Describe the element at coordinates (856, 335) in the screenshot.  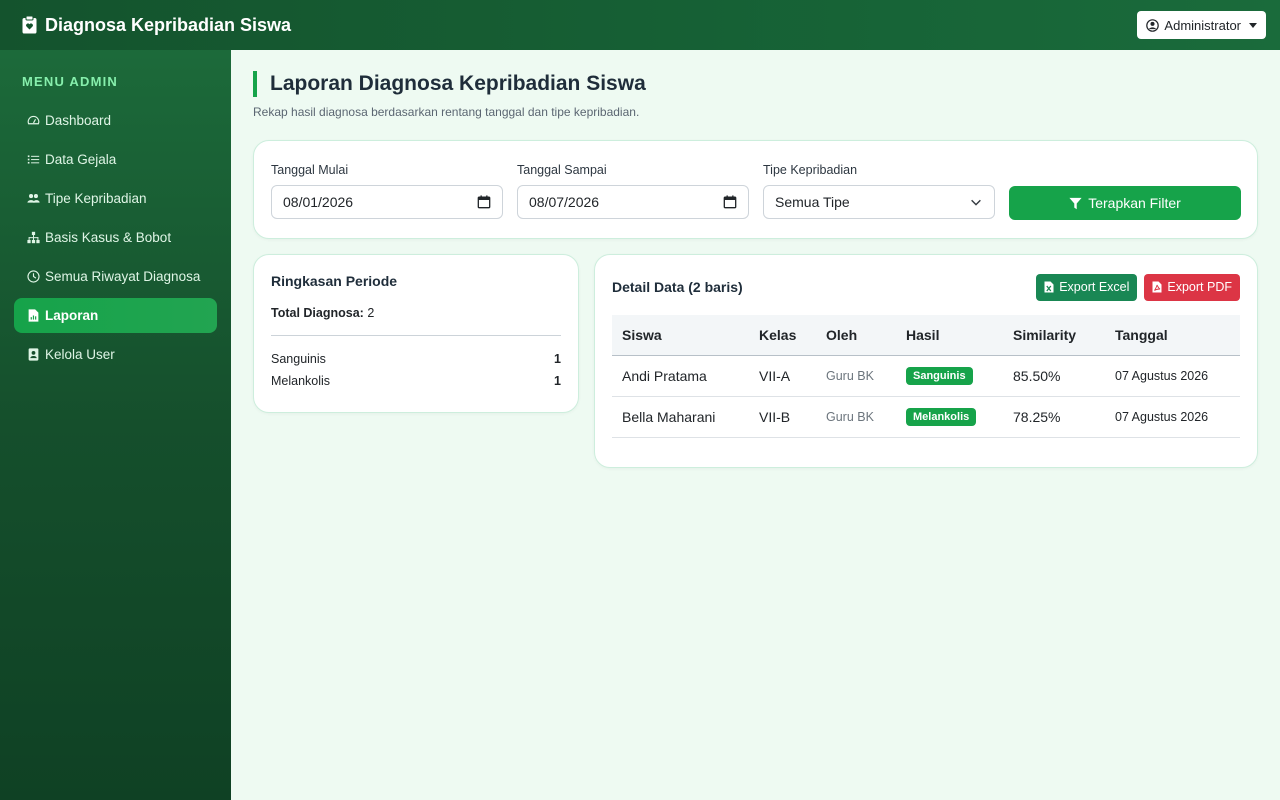
I see `column-header: Oleh` at that location.